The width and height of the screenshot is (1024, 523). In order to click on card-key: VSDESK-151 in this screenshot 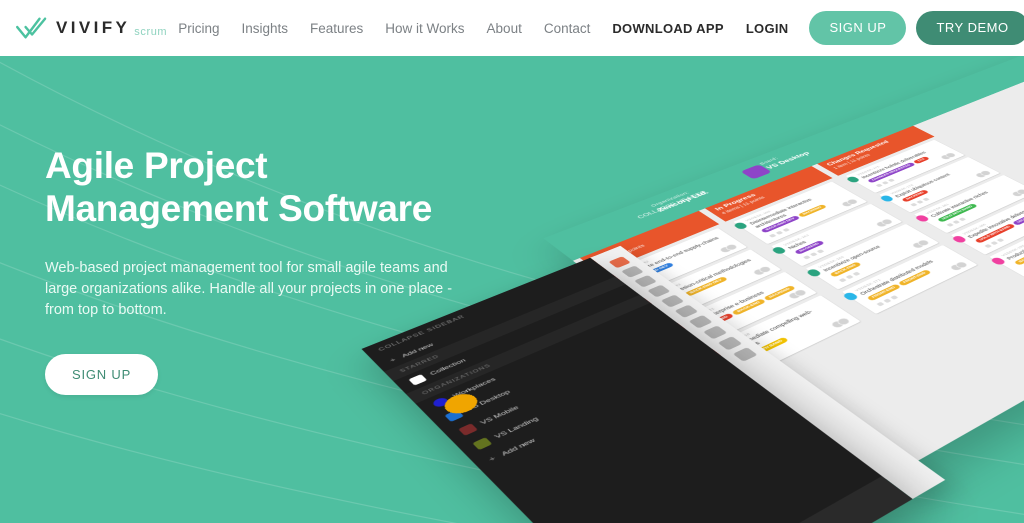, I will do `click(735, 298)`.